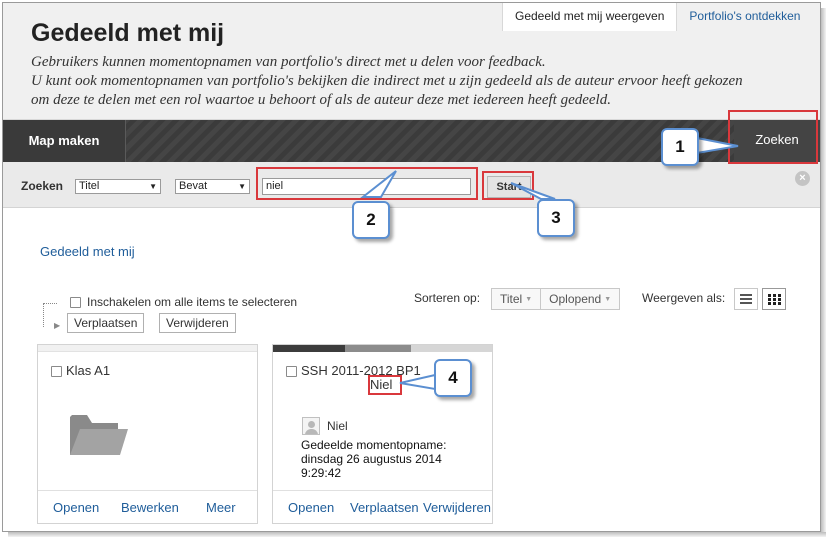 The height and width of the screenshot is (538, 828). I want to click on page-title: Gedeeld met mij, so click(128, 33).